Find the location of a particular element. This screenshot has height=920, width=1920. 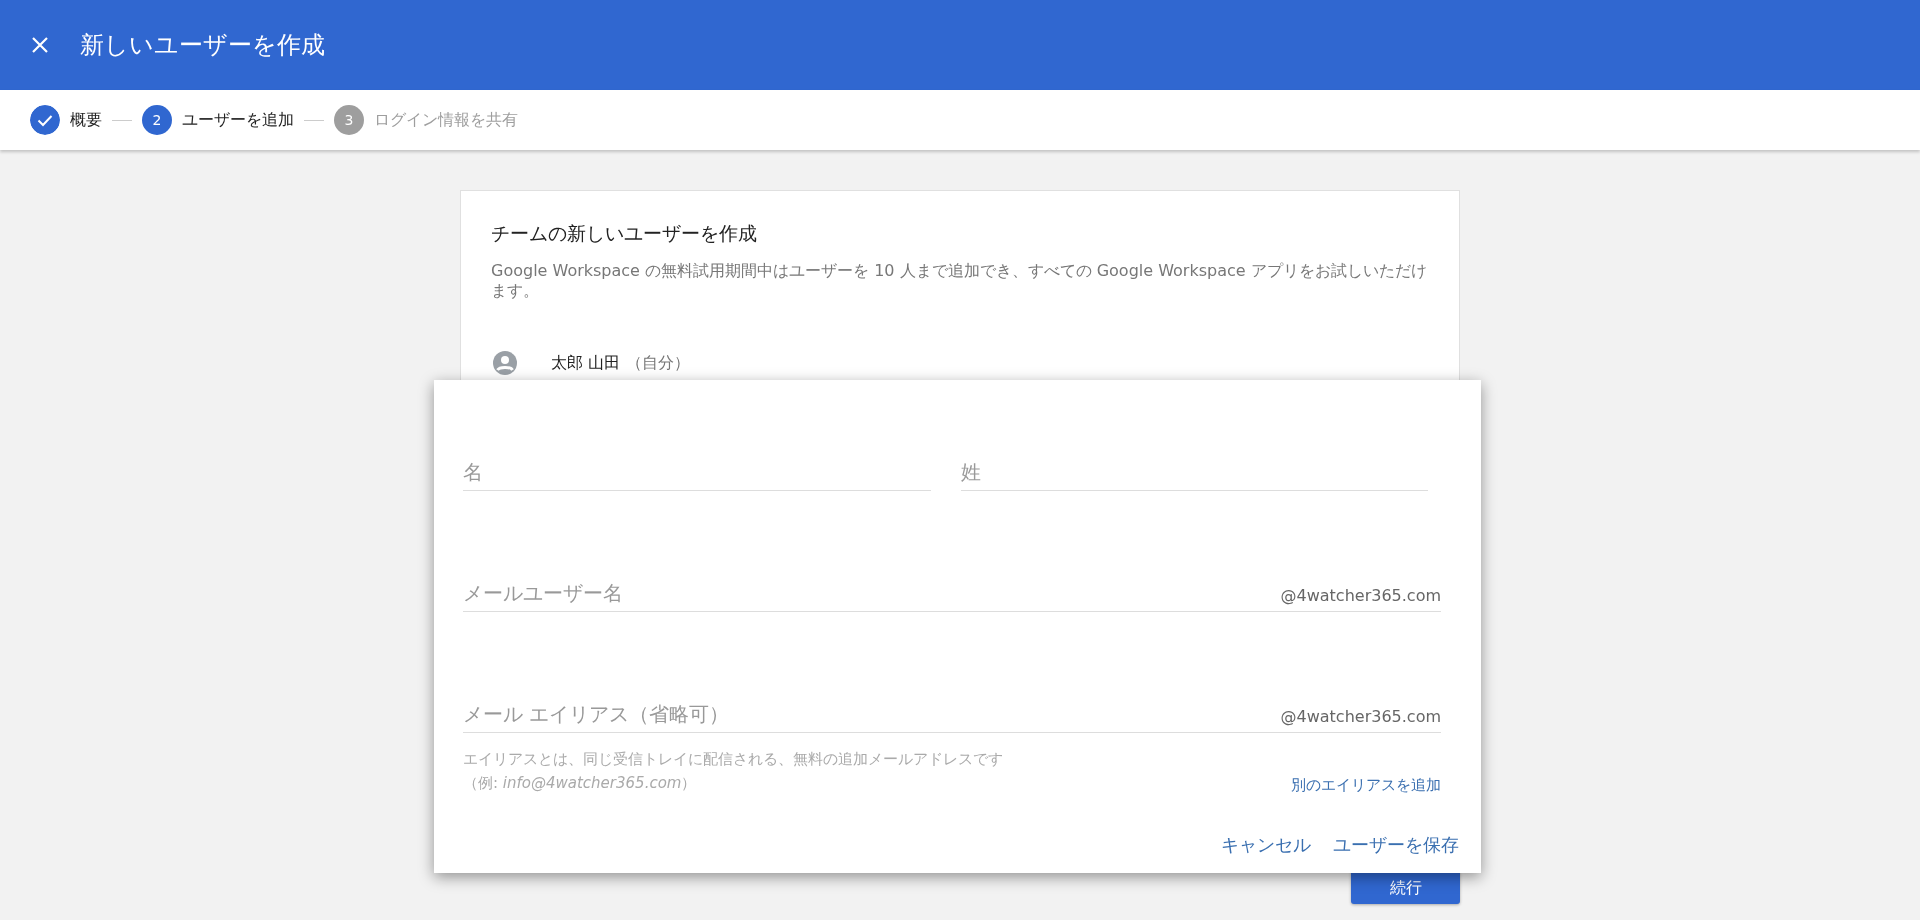

dialog-button: キャンセル is located at coordinates (1266, 845).